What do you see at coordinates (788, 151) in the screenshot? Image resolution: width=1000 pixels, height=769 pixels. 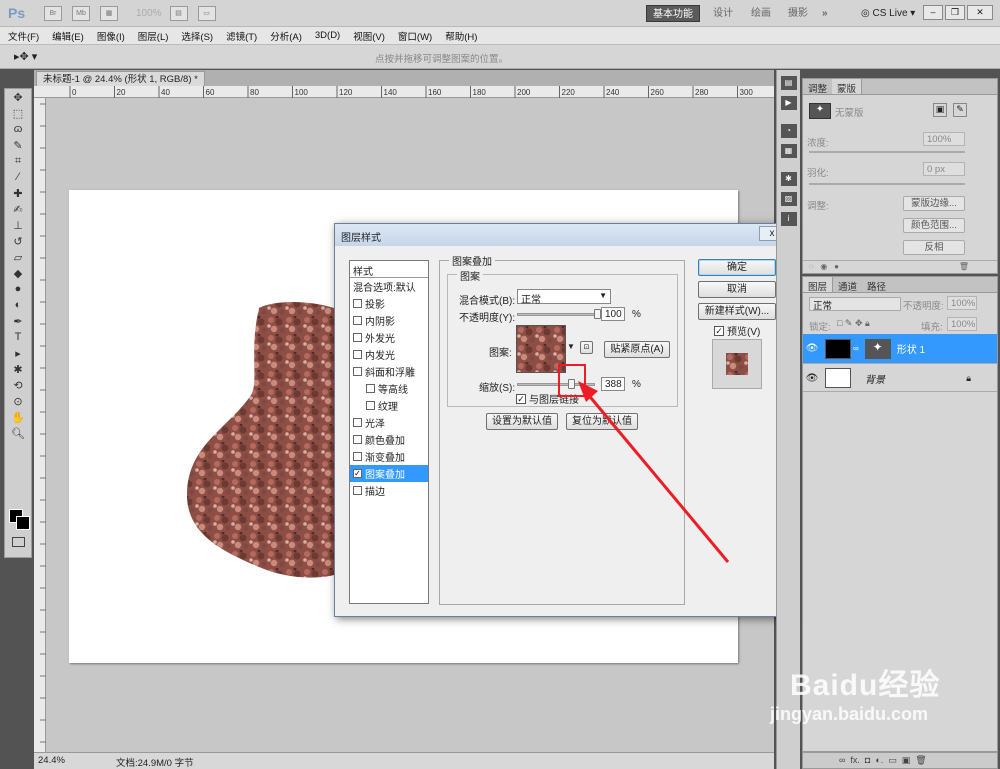 I see `swatches-panel-icon: ▦` at bounding box center [788, 151].